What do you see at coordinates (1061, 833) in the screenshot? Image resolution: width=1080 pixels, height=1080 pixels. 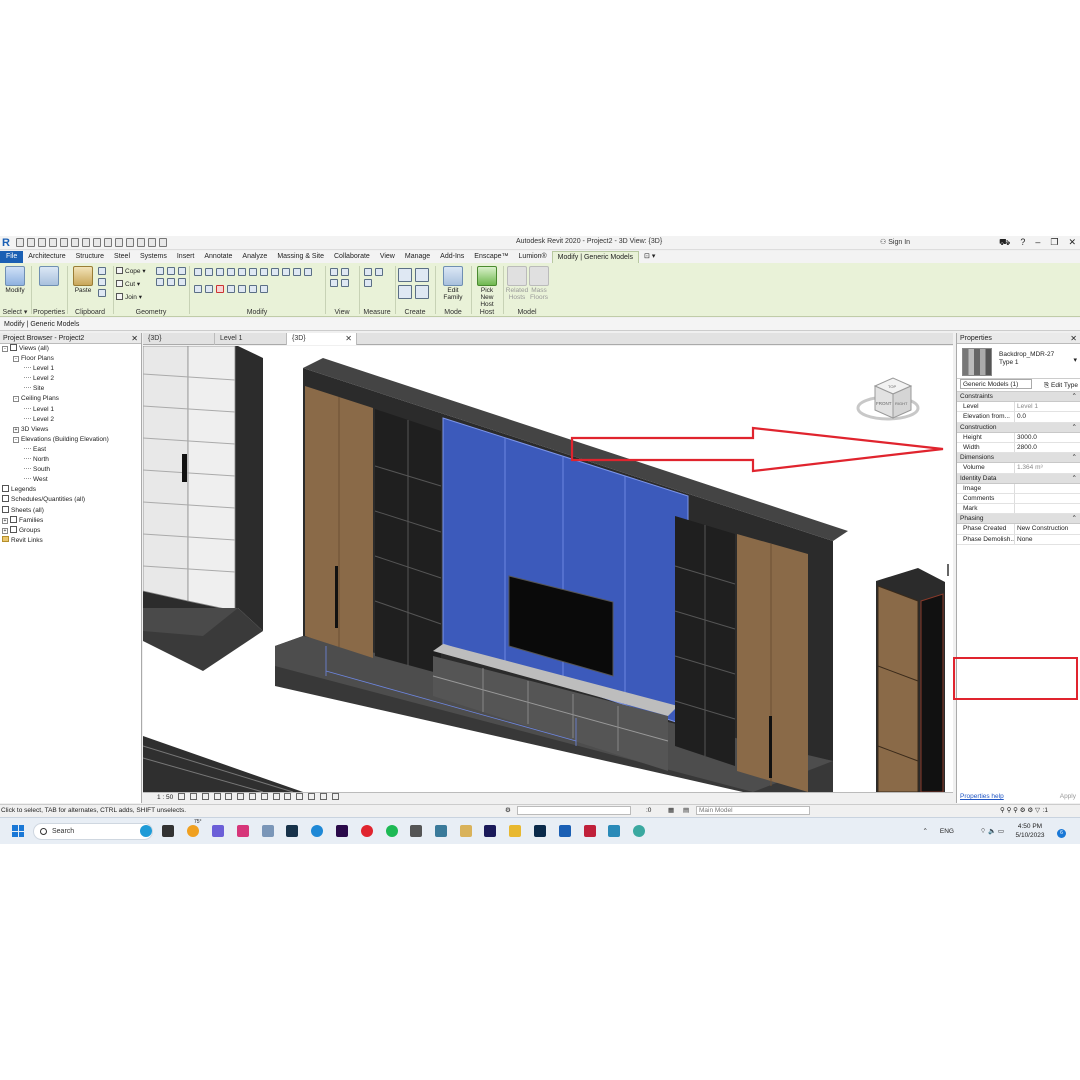 I see `notification-badge: 6` at bounding box center [1061, 833].